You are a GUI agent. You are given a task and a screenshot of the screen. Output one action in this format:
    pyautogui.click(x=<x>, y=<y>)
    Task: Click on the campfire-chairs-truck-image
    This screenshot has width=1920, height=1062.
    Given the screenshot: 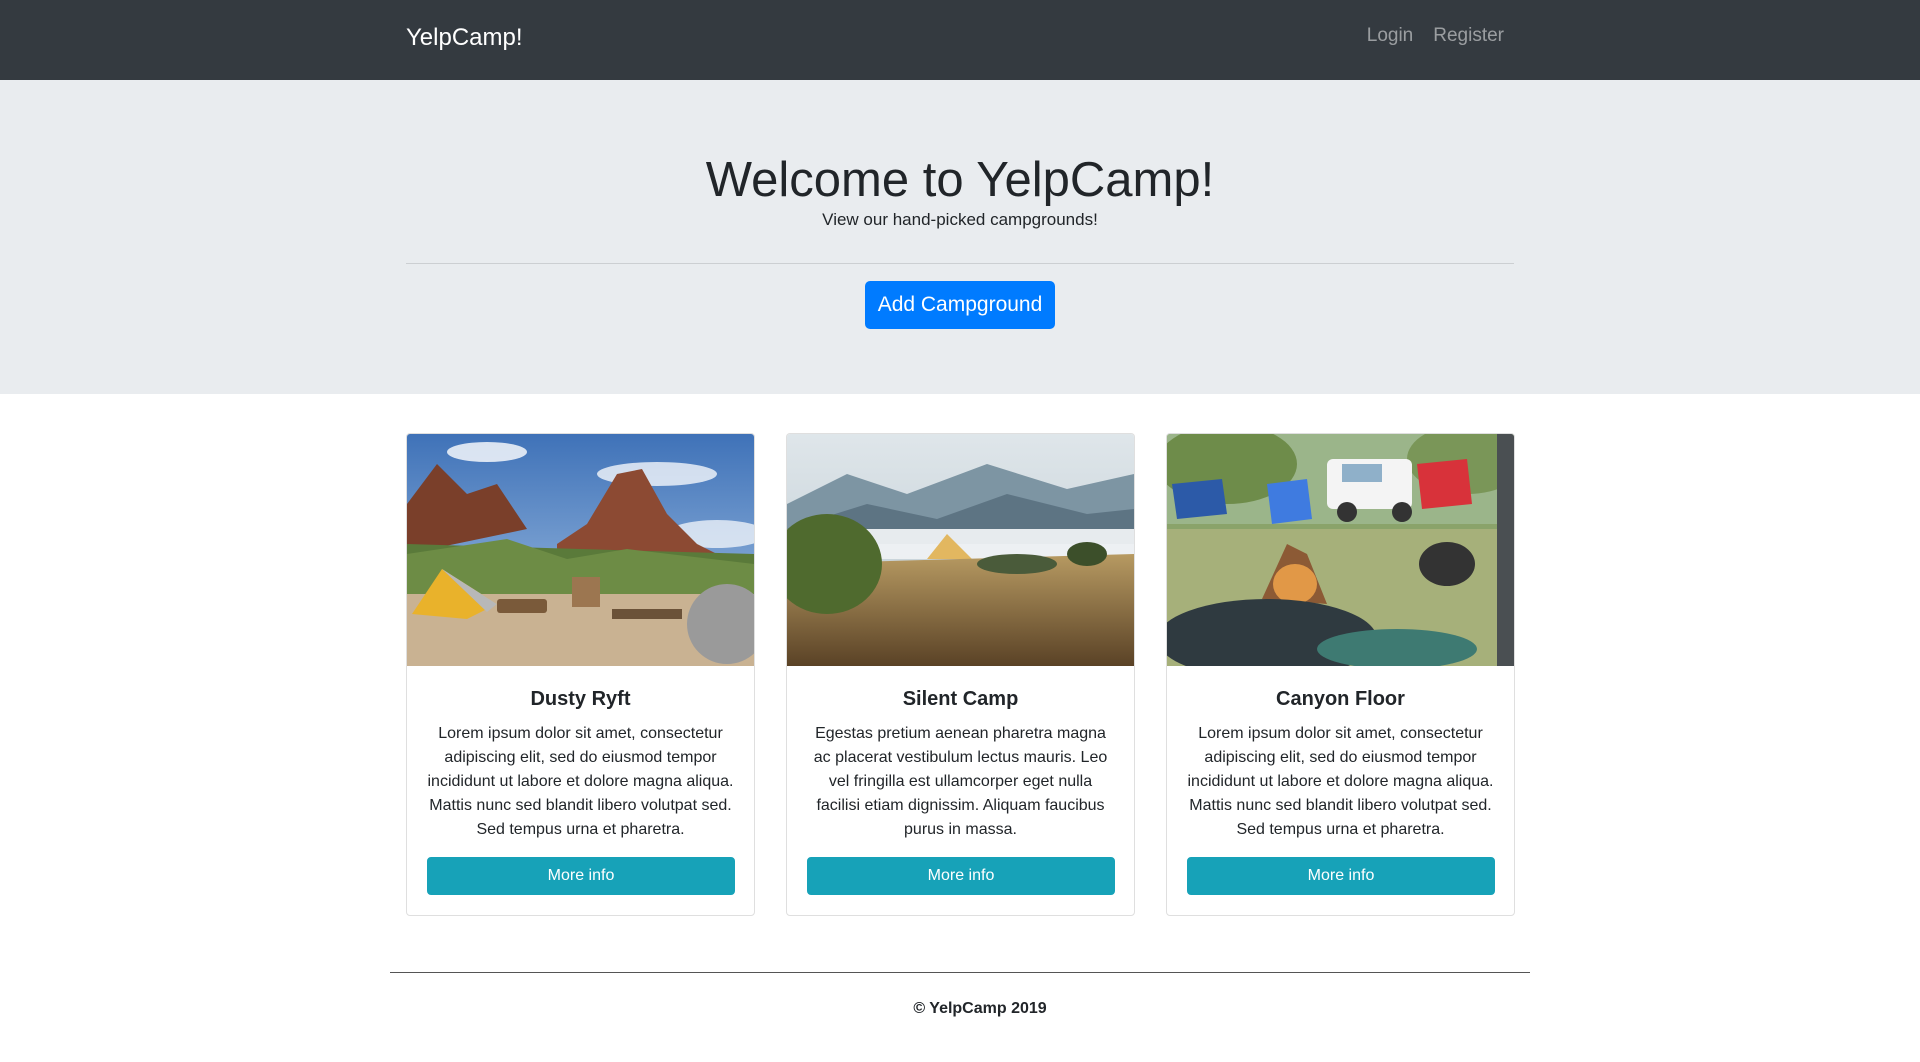 What is the action you would take?
    pyautogui.click(x=1340, y=550)
    